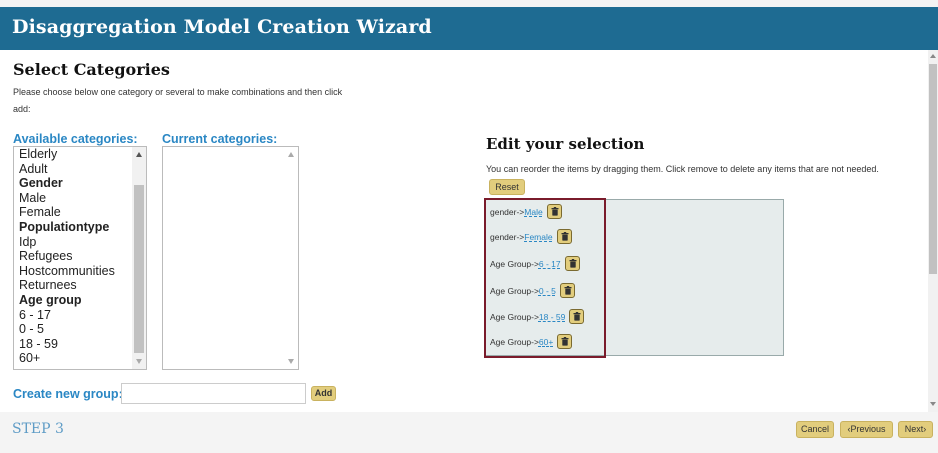 This screenshot has width=938, height=453. I want to click on category-option: Refugees, so click(67, 256).